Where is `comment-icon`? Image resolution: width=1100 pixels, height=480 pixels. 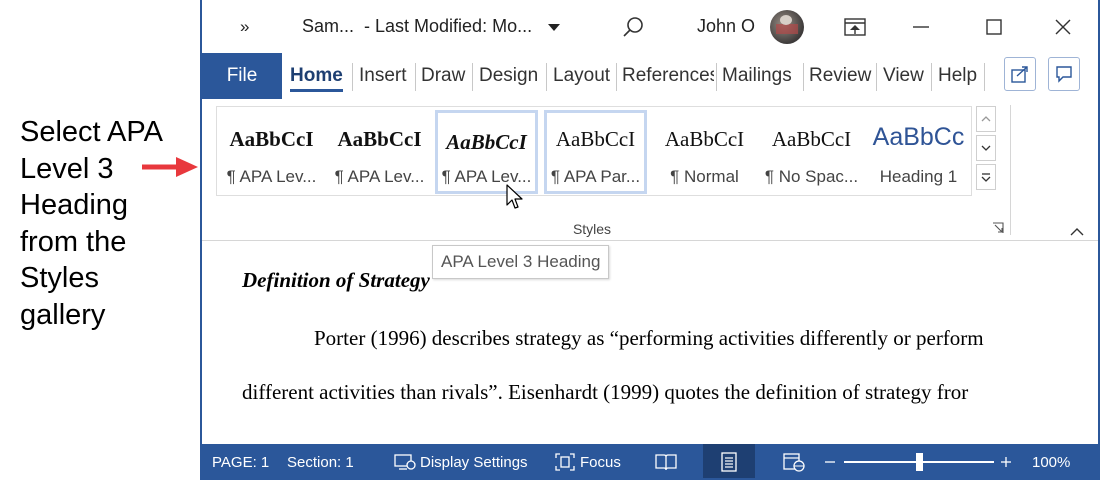 comment-icon is located at coordinates (1064, 74).